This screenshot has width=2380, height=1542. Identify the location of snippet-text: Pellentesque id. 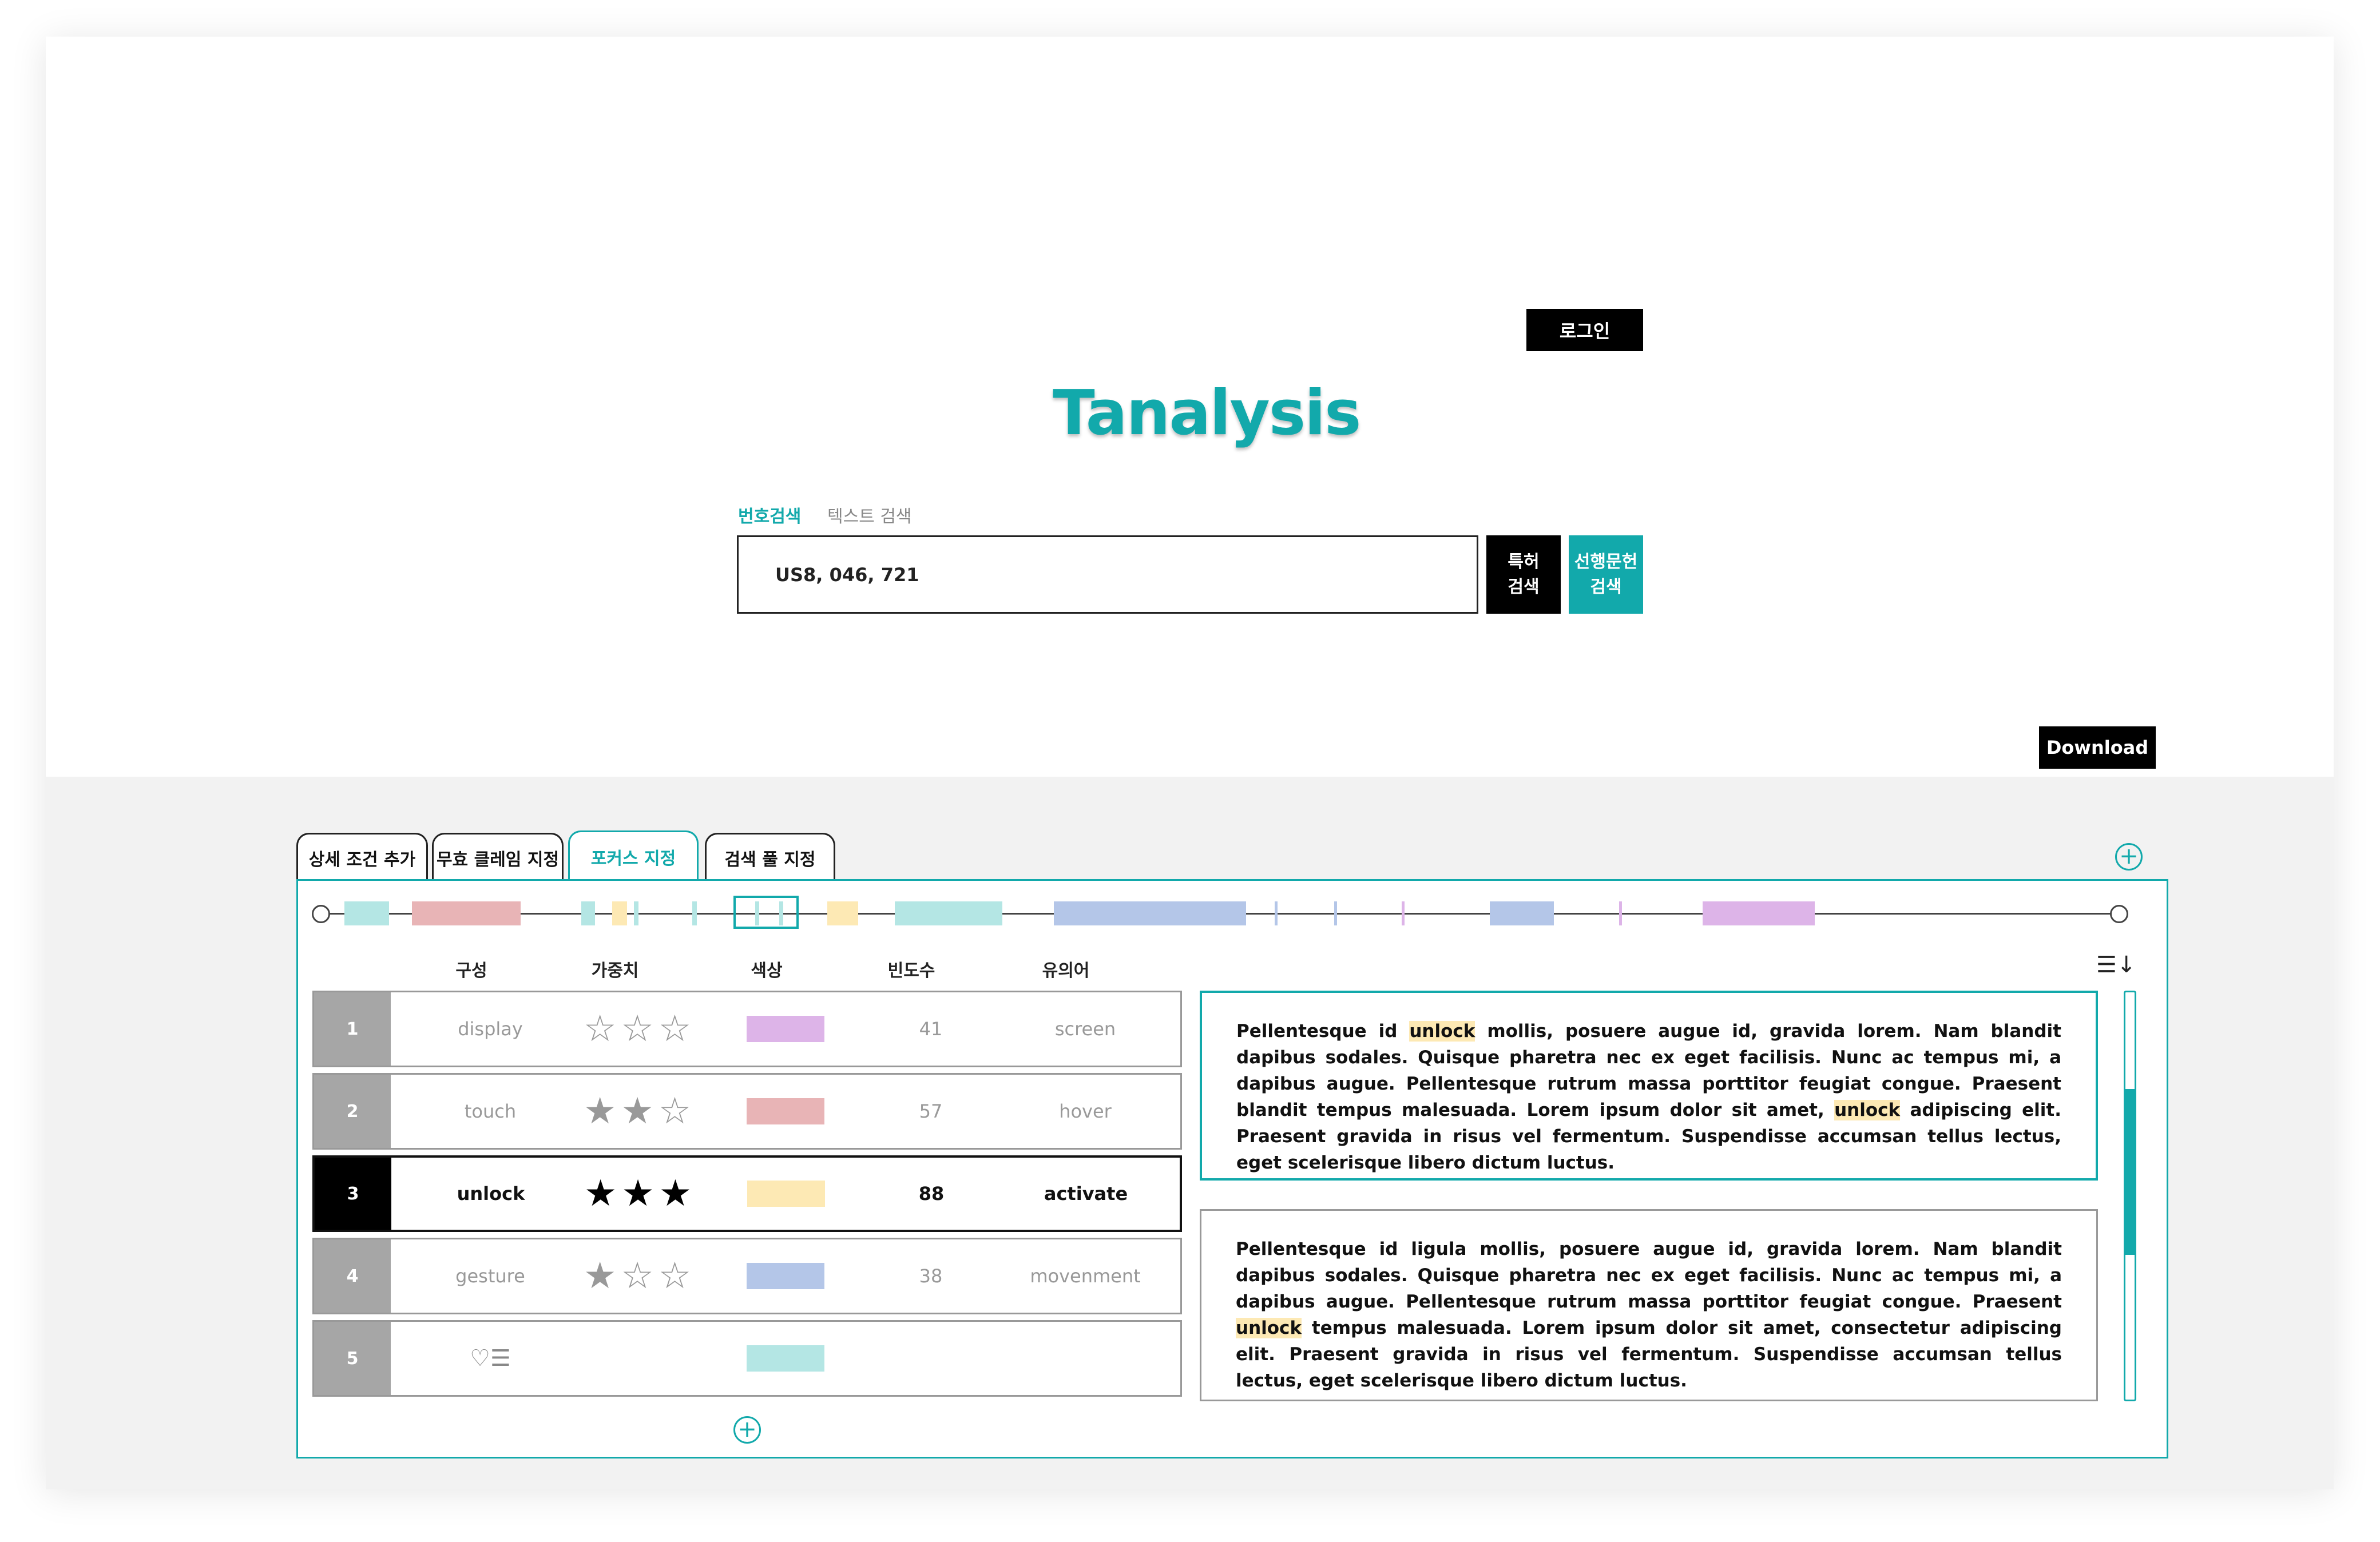
(1323, 1031).